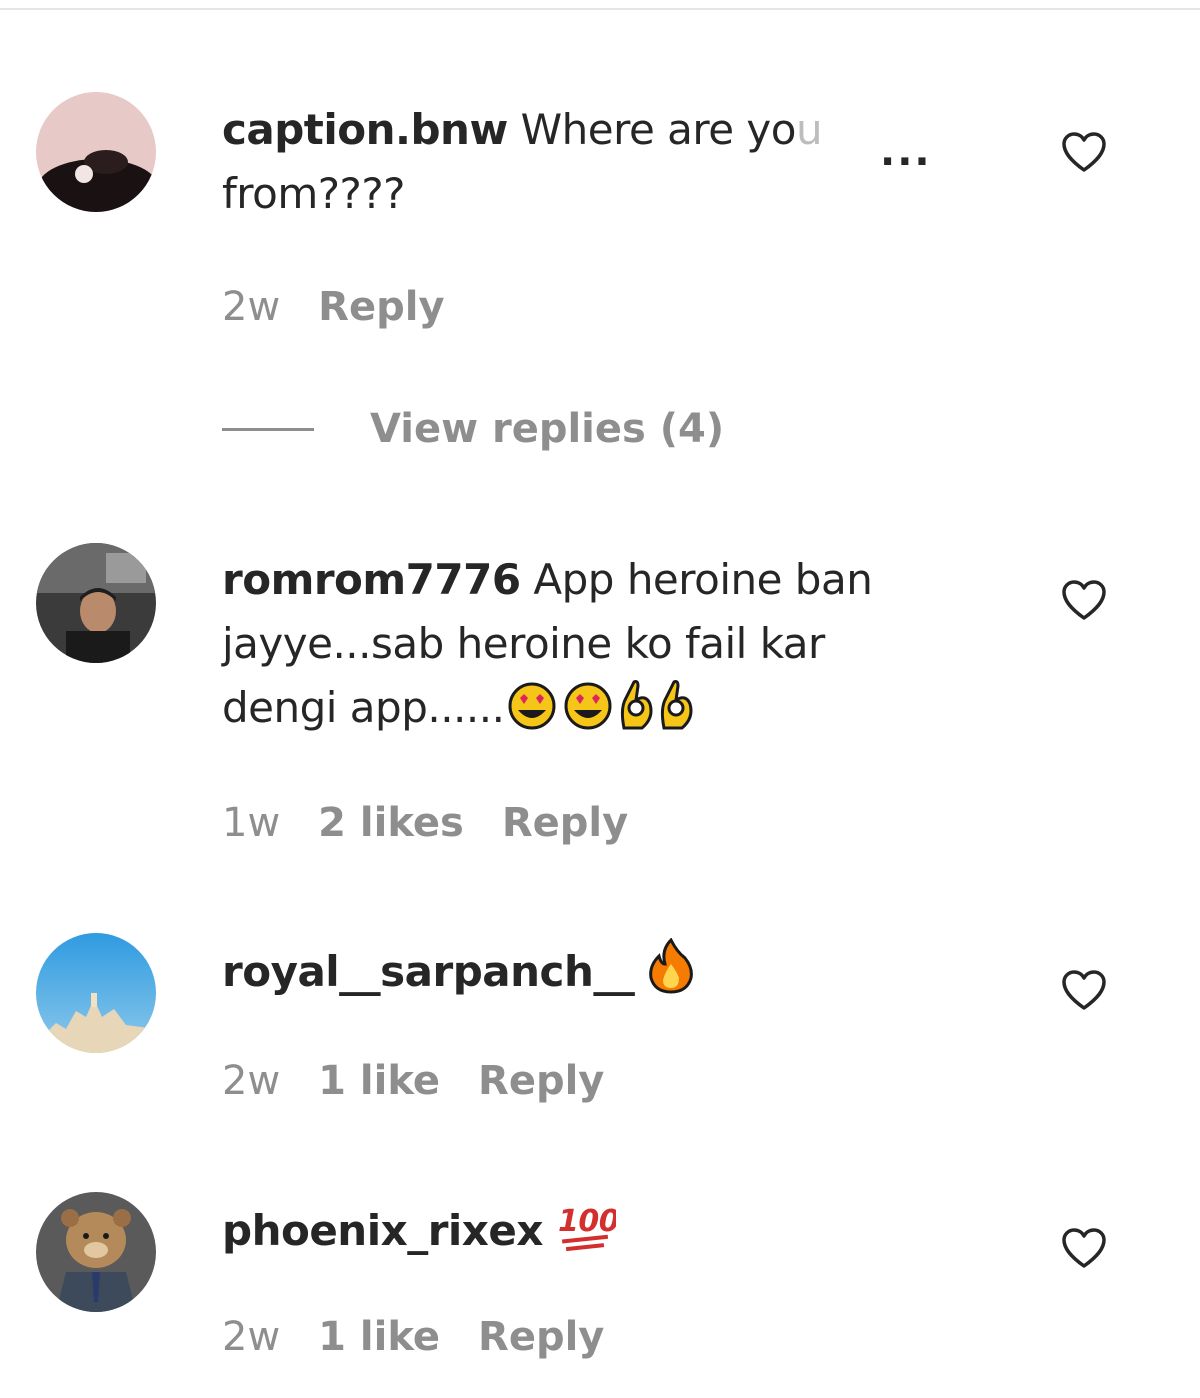  What do you see at coordinates (428, 971) in the screenshot?
I see `comment-username: royal__sarpanch__` at bounding box center [428, 971].